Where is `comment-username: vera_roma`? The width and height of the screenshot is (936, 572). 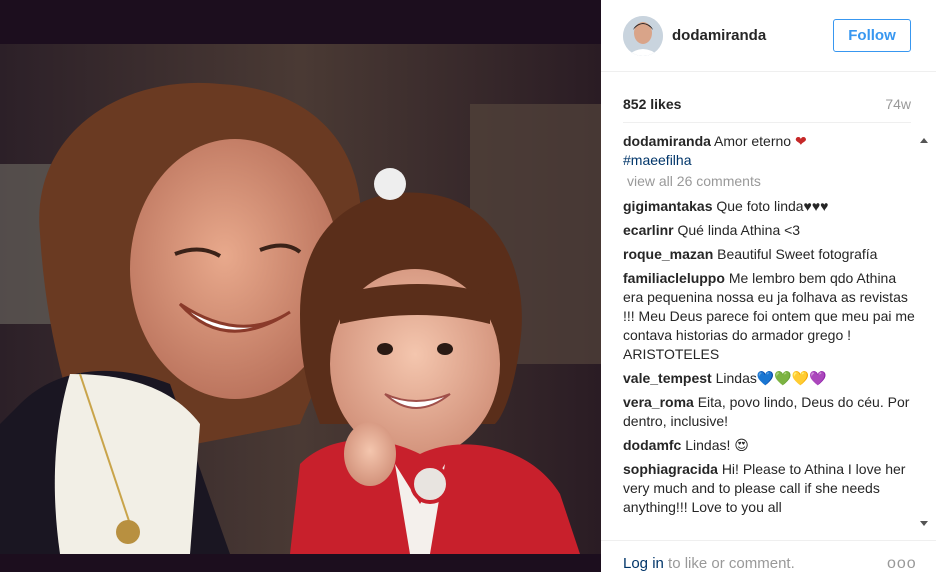
comment-username: vera_roma is located at coordinates (658, 402).